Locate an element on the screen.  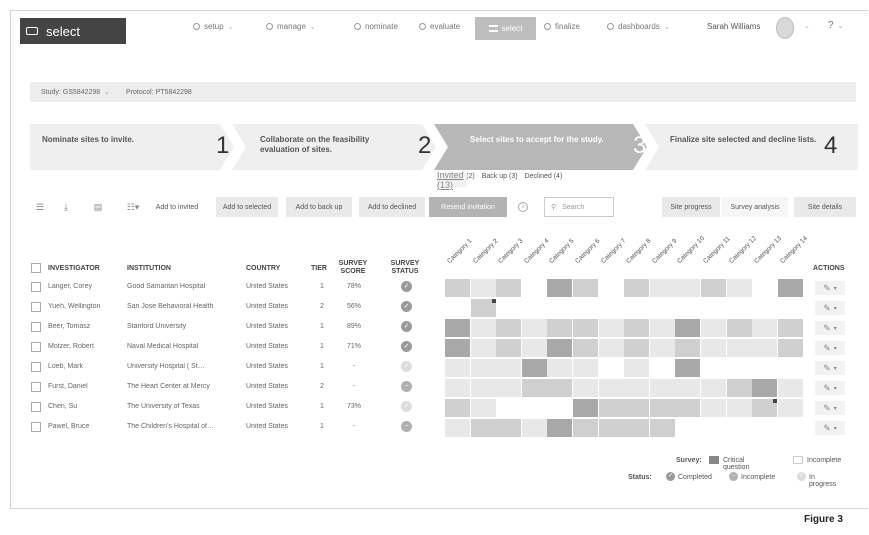
site-details-button: Site details is located at coordinates (825, 207).